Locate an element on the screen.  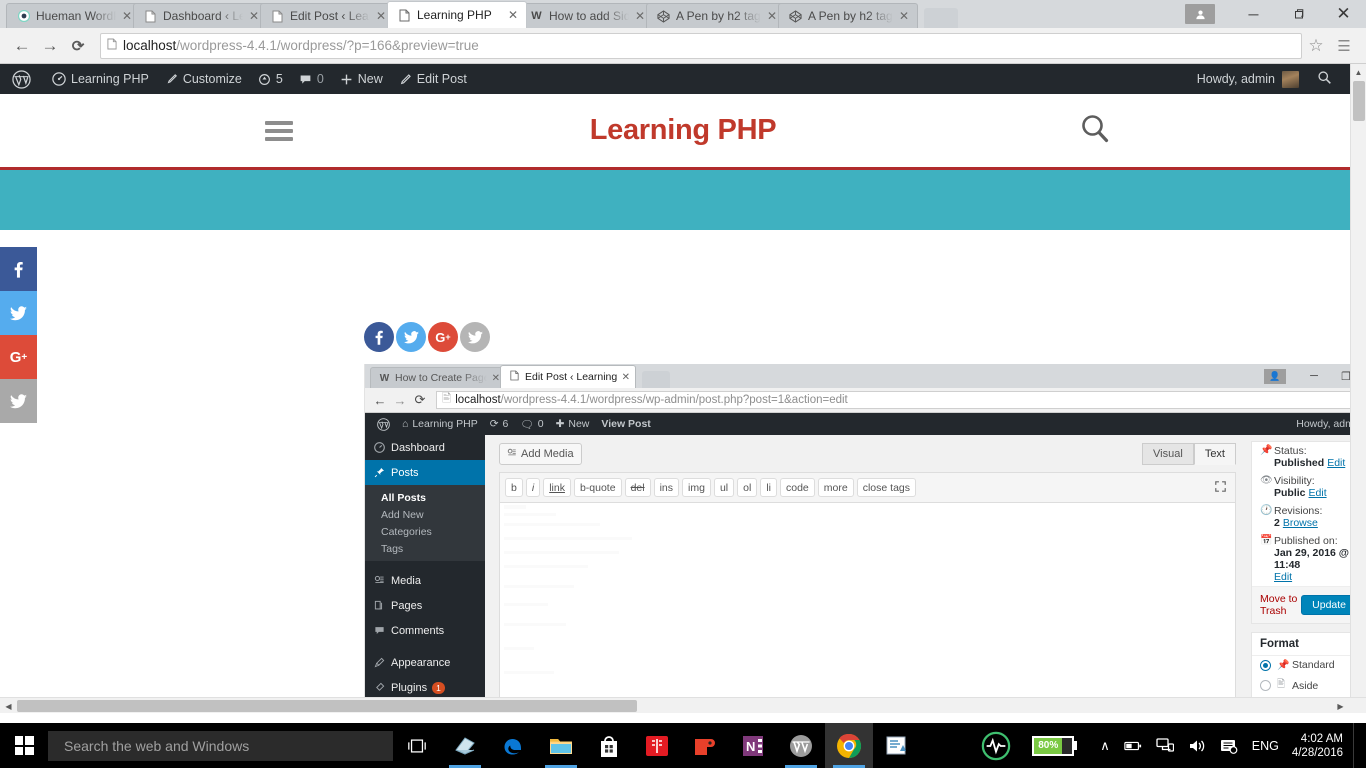
chrome-menu-icon: ☰ is located at coordinates (1344, 46).